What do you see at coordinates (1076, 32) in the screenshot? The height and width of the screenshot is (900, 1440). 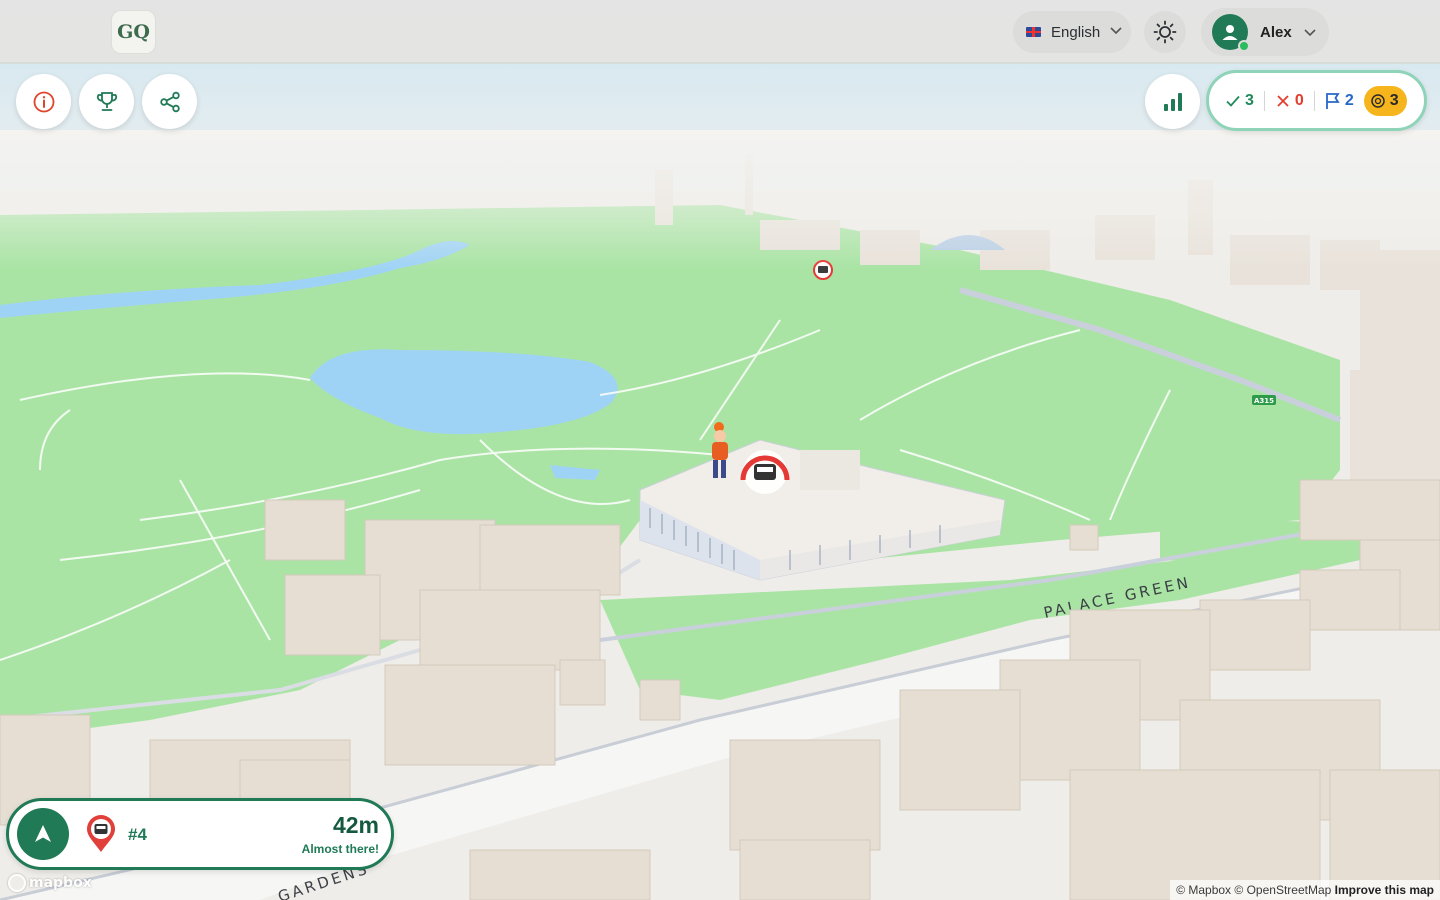 I see `language-label: English` at bounding box center [1076, 32].